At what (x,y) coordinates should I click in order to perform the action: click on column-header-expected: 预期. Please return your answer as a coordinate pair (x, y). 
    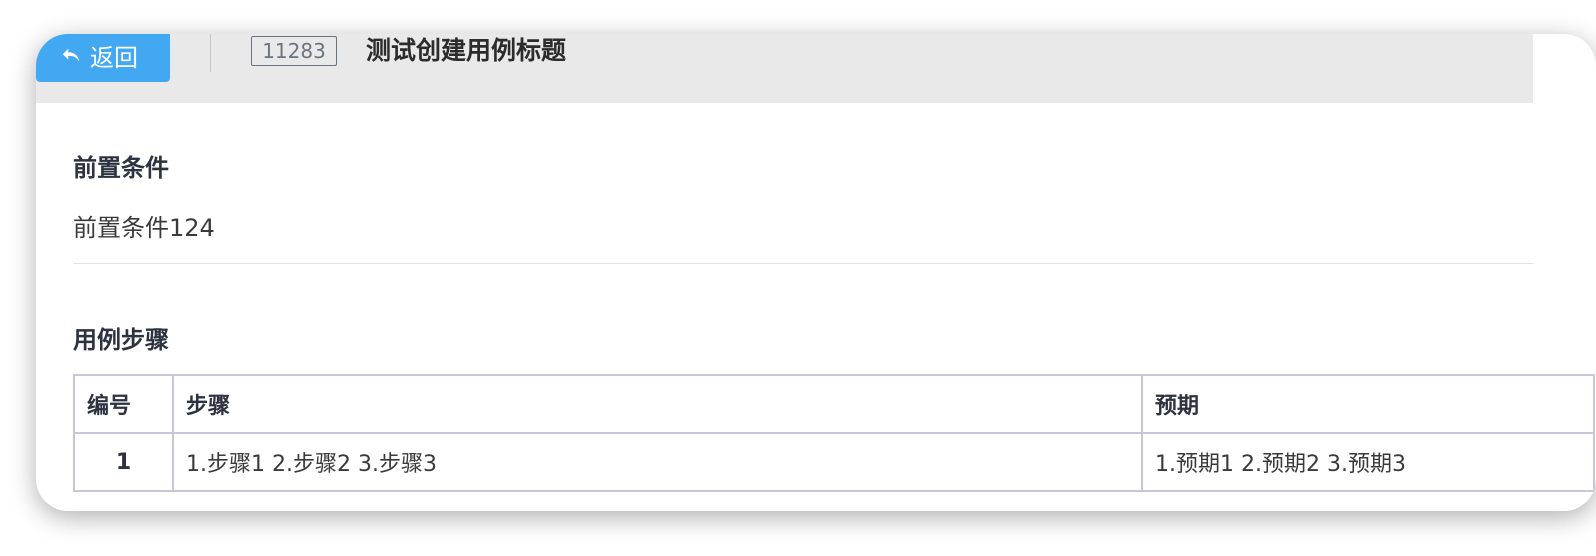
    Looking at the image, I should click on (1368, 404).